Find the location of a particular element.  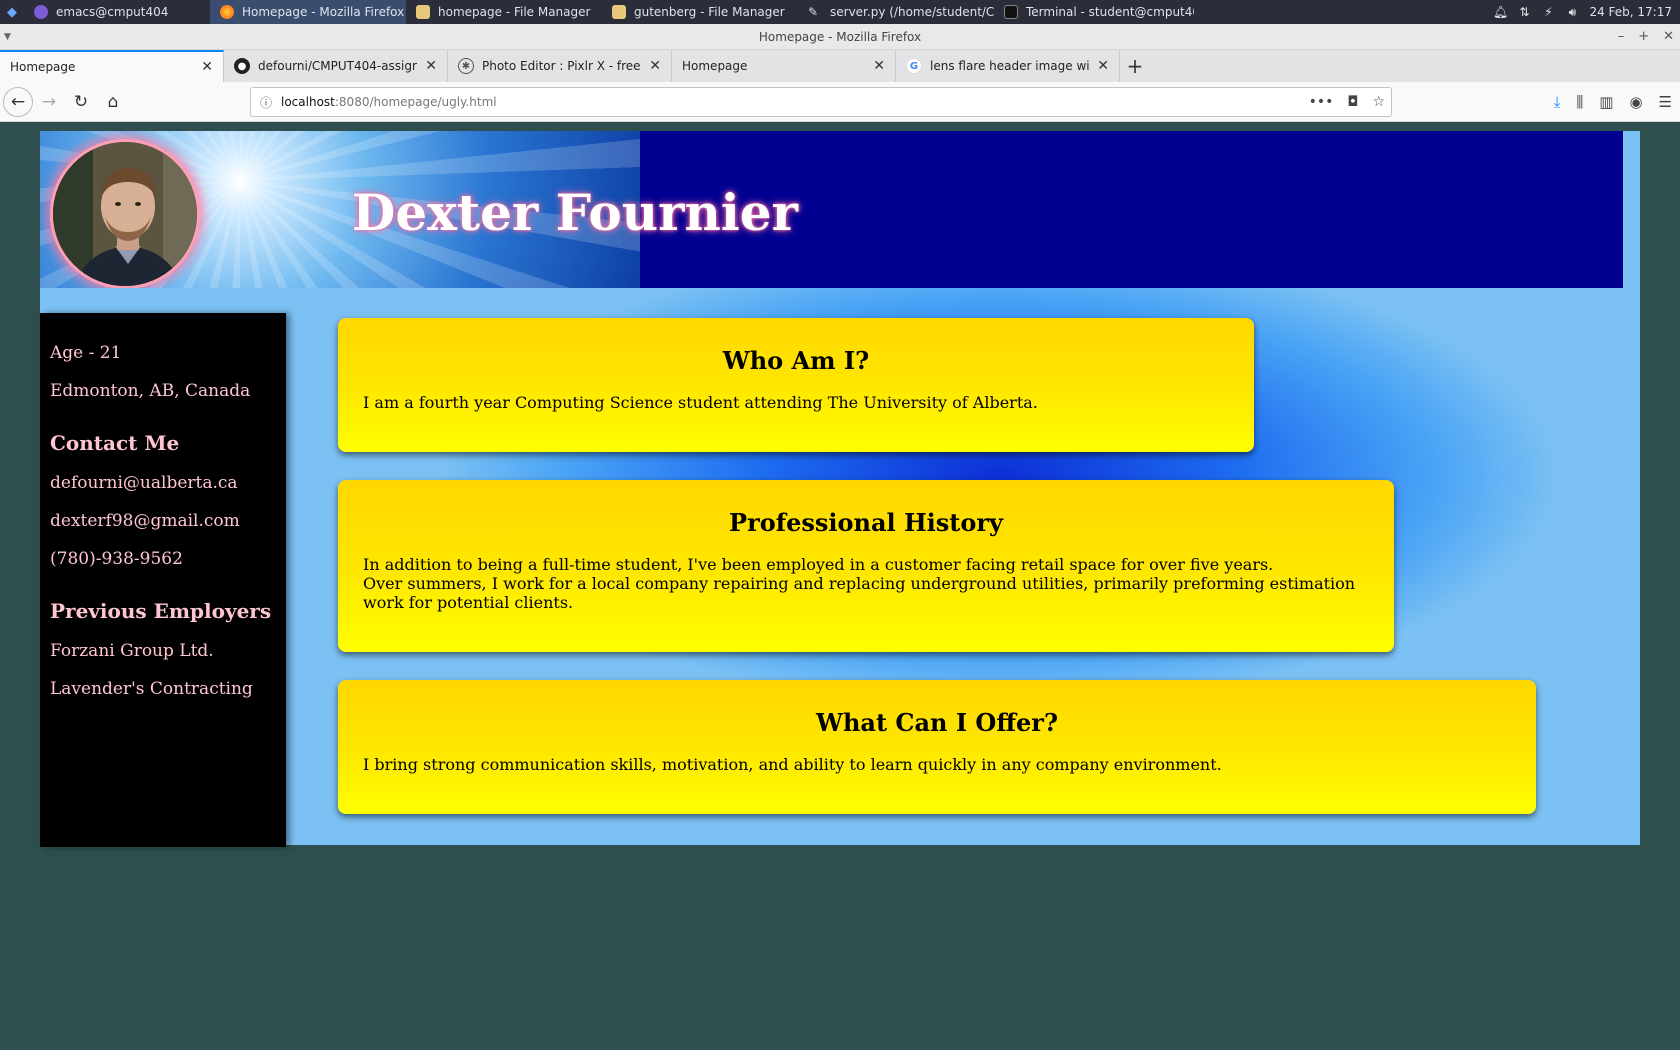

forward-button: → is located at coordinates (49, 102).